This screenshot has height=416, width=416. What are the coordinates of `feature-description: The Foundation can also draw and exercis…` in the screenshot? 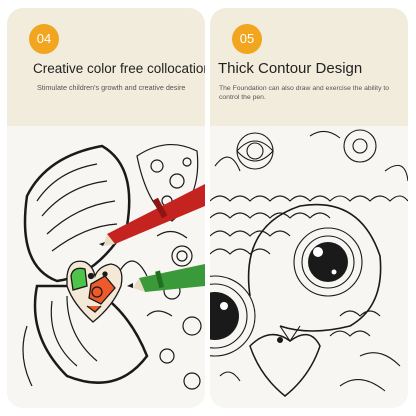 It's located at (304, 93).